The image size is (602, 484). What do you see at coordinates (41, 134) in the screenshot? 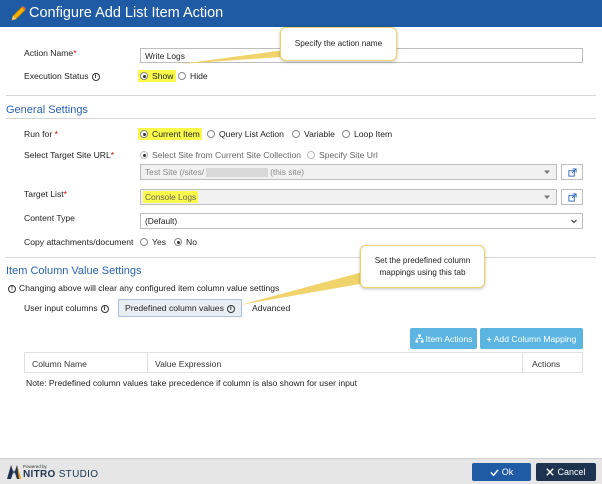
I see `run-for-label: Run for *` at bounding box center [41, 134].